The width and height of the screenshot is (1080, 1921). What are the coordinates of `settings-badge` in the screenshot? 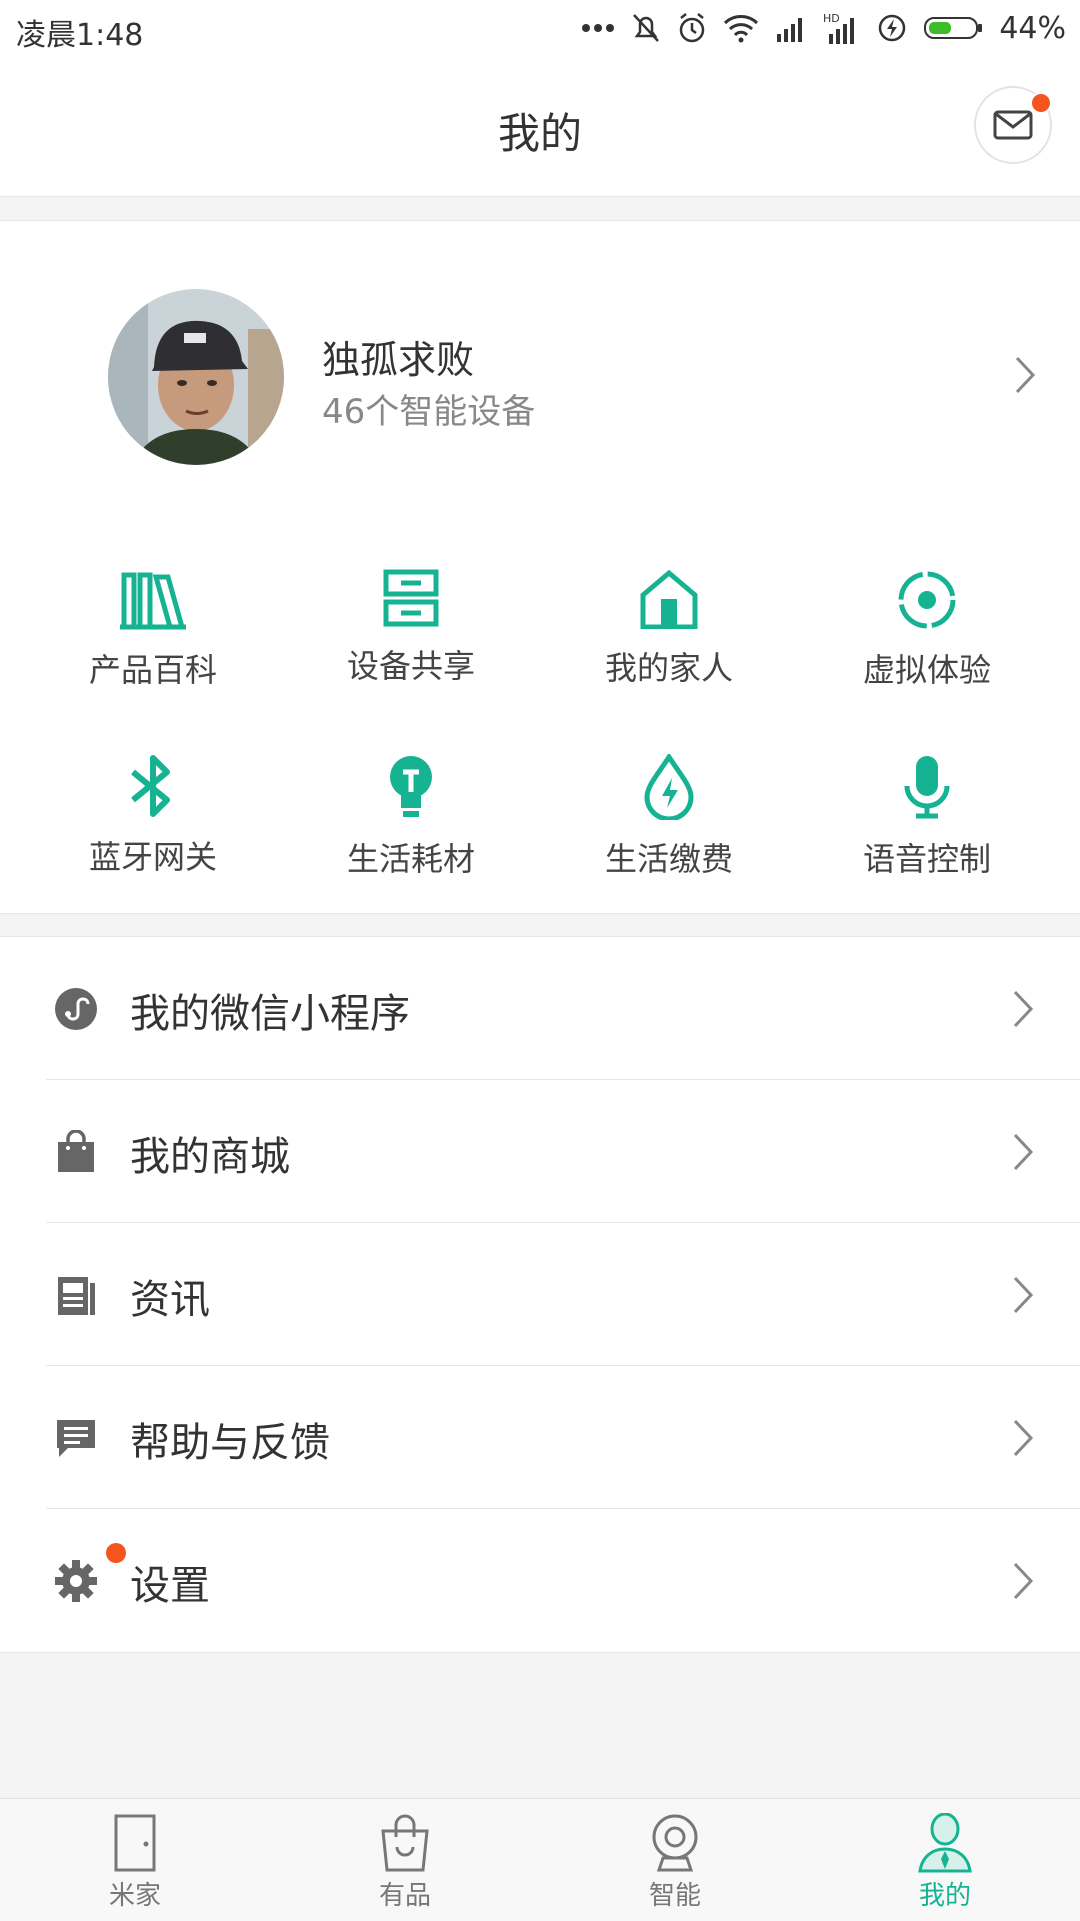 It's located at (116, 1553).